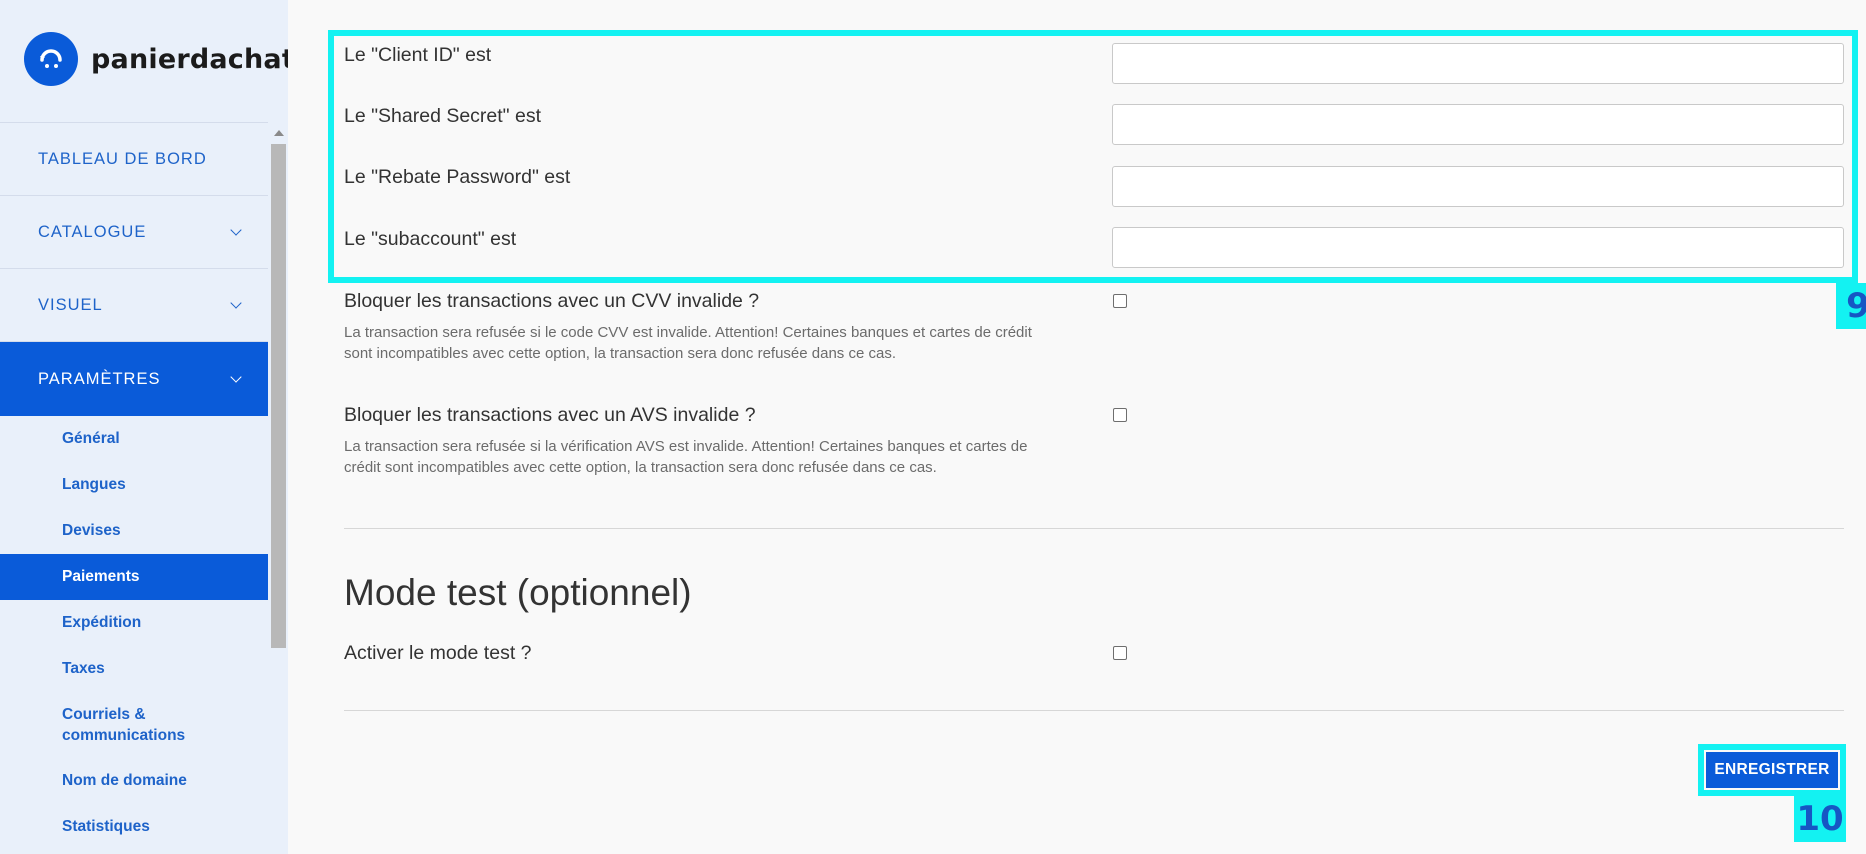  I want to click on sidebar-scrollbar, so click(278, 490).